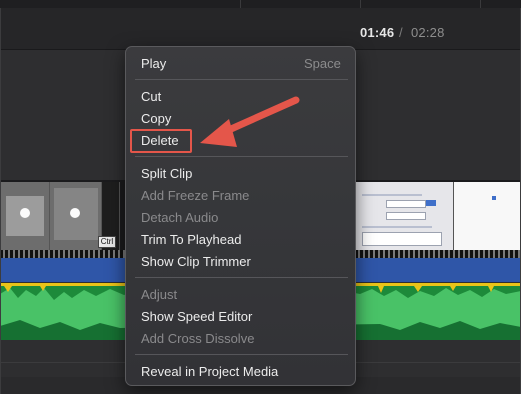 The height and width of the screenshot is (394, 521). Describe the element at coordinates (250, 121) in the screenshot. I see `annotation-arrow-icon` at that location.